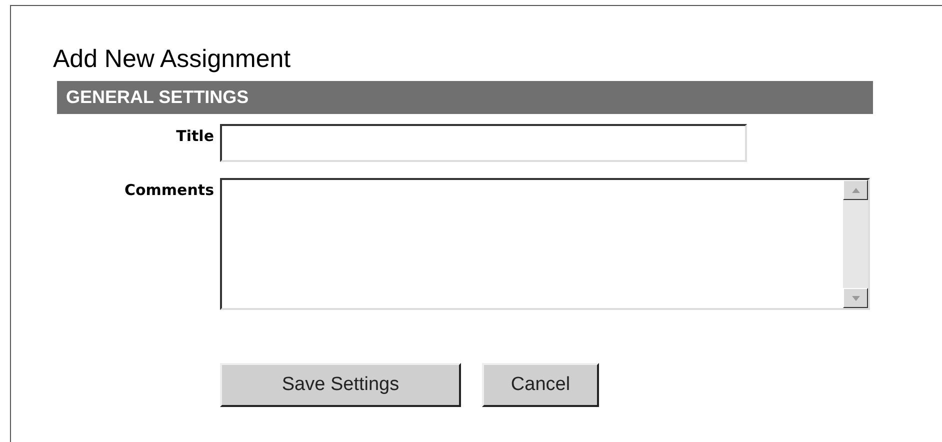 This screenshot has height=442, width=942. Describe the element at coordinates (855, 298) in the screenshot. I see `scroll-down-icon` at that location.